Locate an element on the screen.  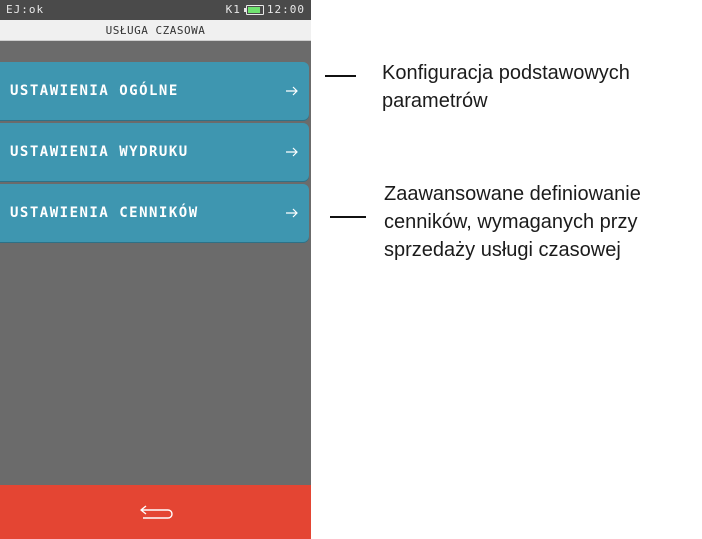
battery-fill is located at coordinates (254, 9).